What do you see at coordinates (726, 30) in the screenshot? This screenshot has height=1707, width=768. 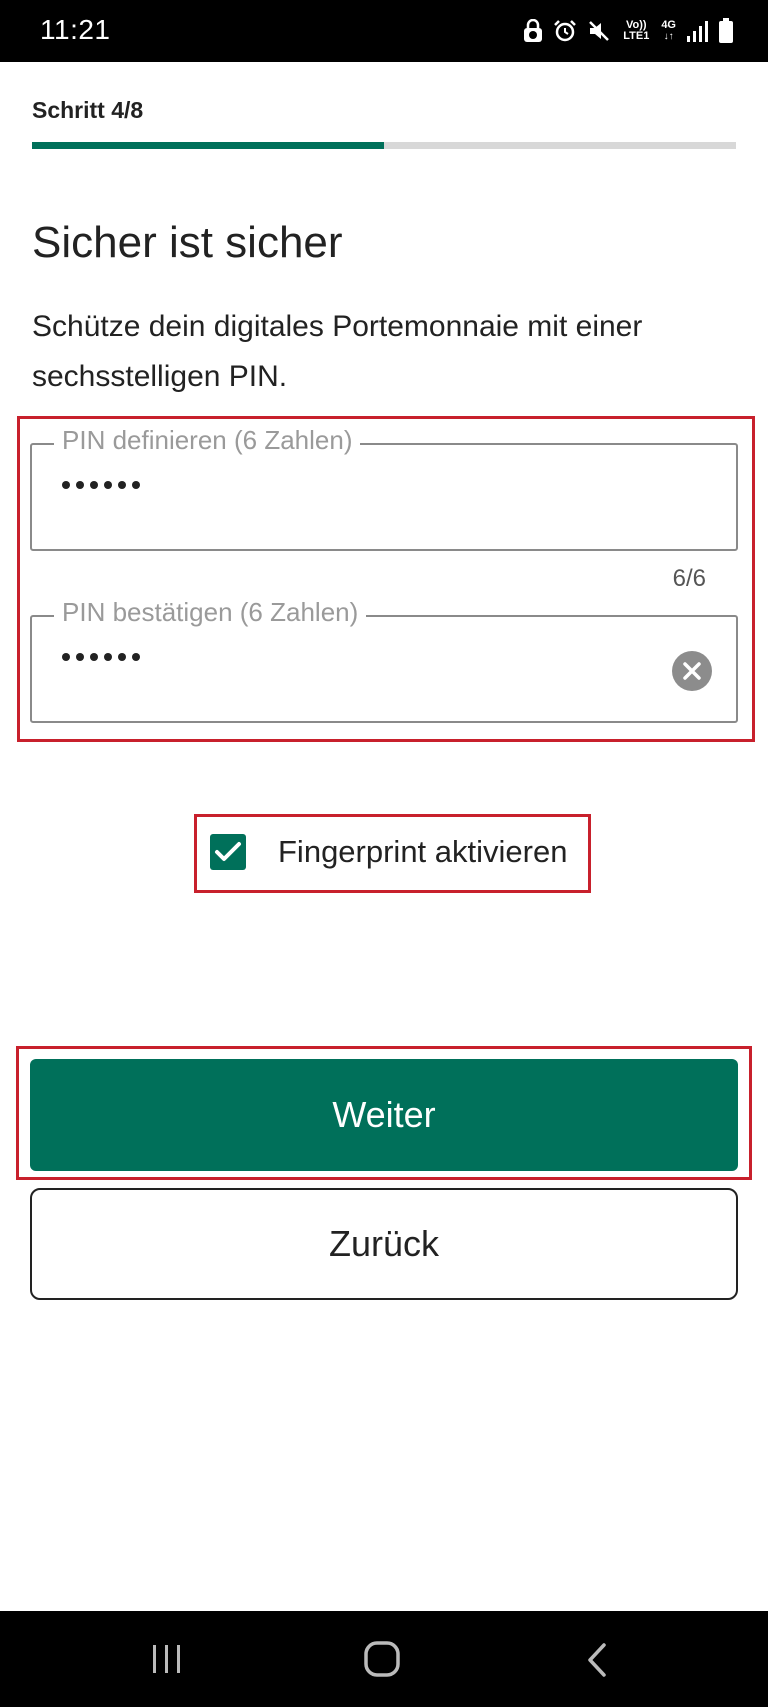 I see `battery-icon` at bounding box center [726, 30].